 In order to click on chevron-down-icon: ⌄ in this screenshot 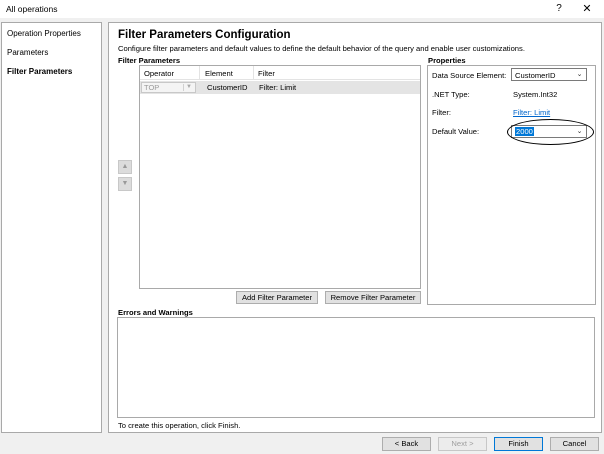, I will do `click(579, 74)`.